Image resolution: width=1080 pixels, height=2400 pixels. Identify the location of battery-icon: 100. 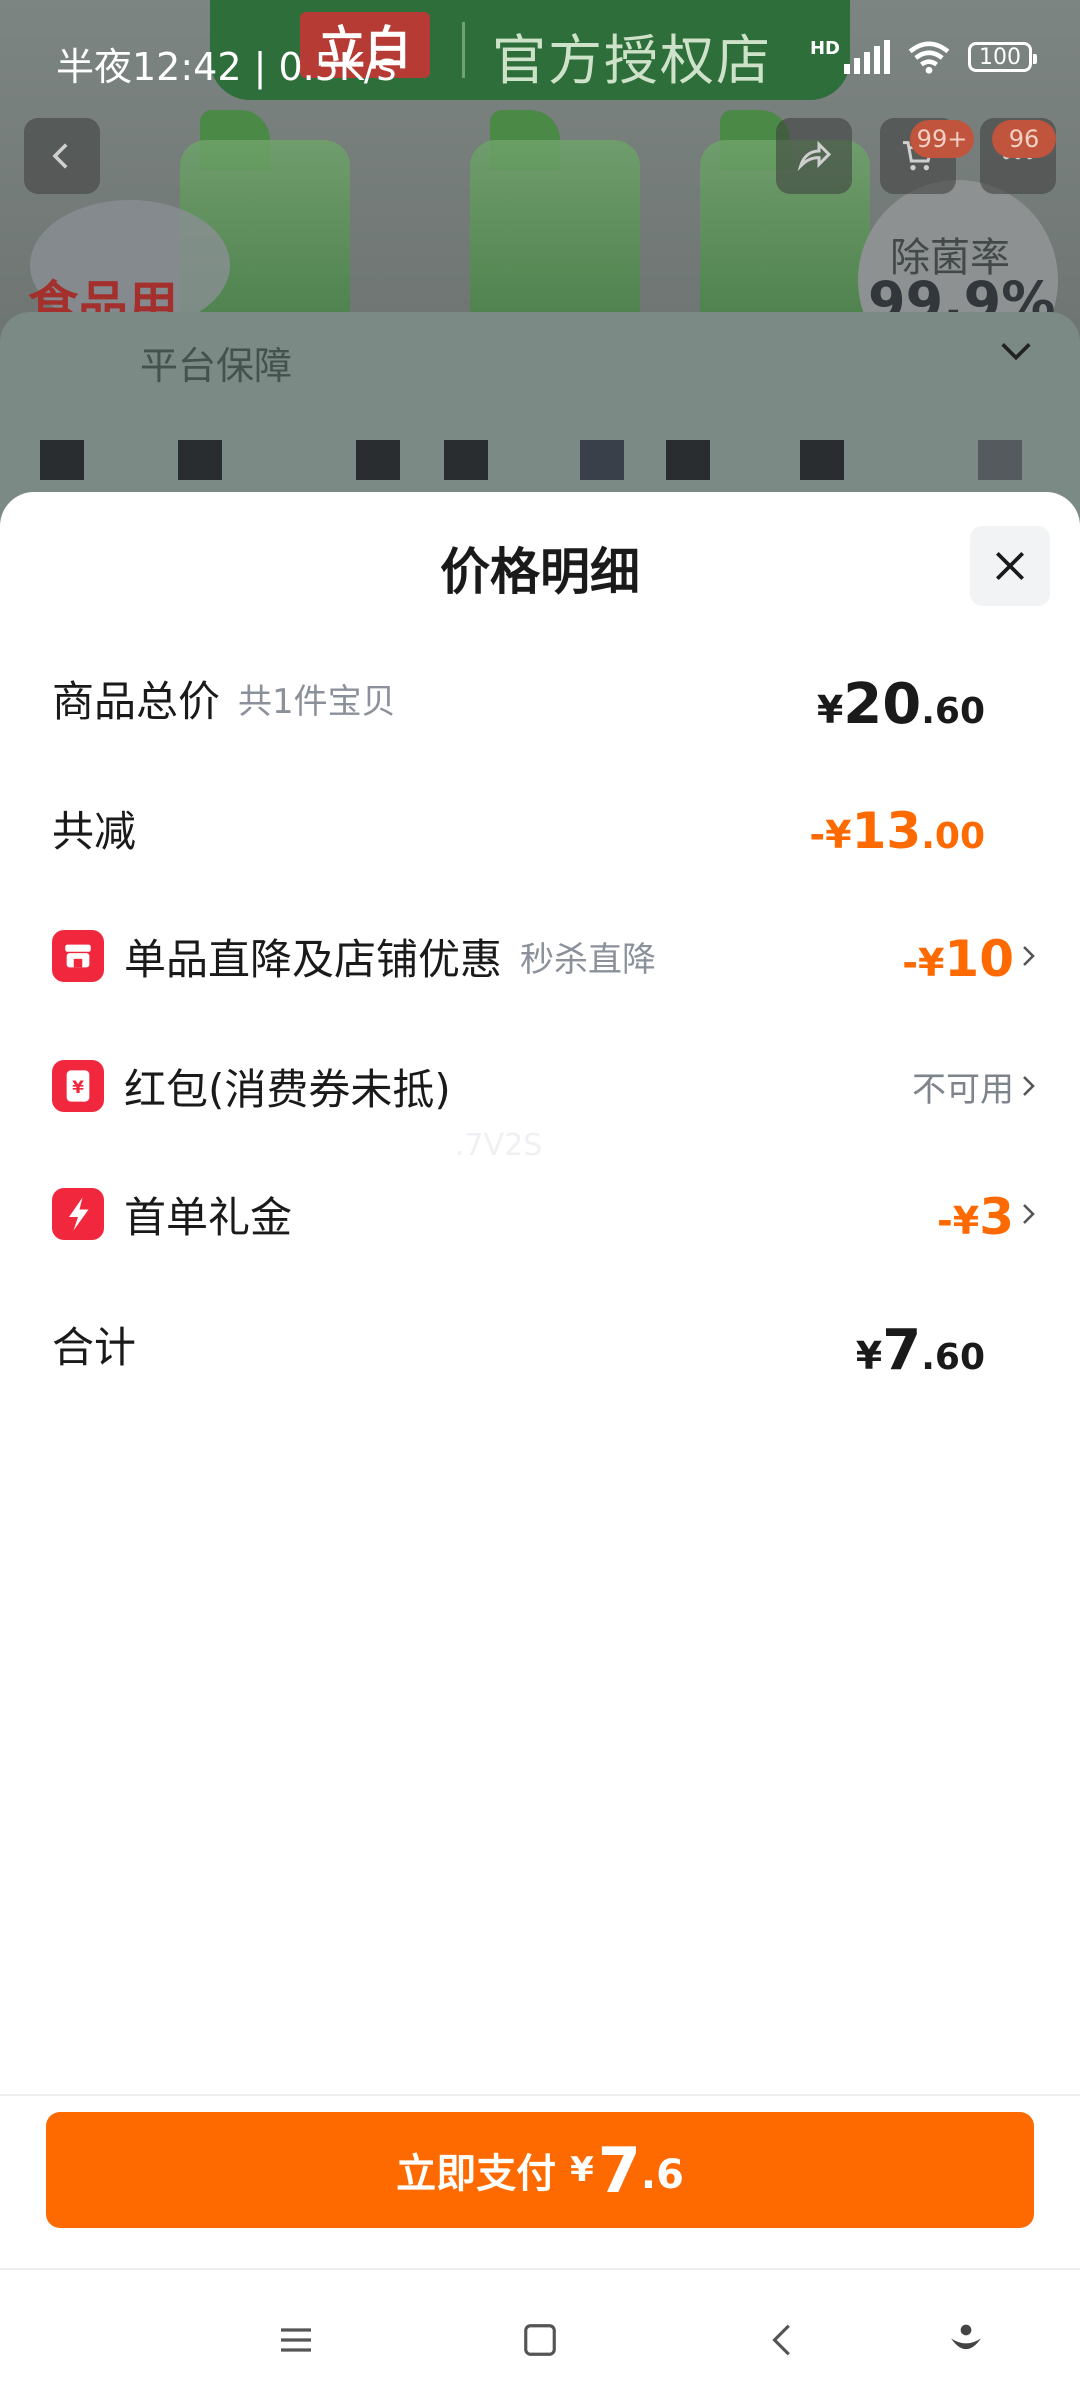
(1002, 57).